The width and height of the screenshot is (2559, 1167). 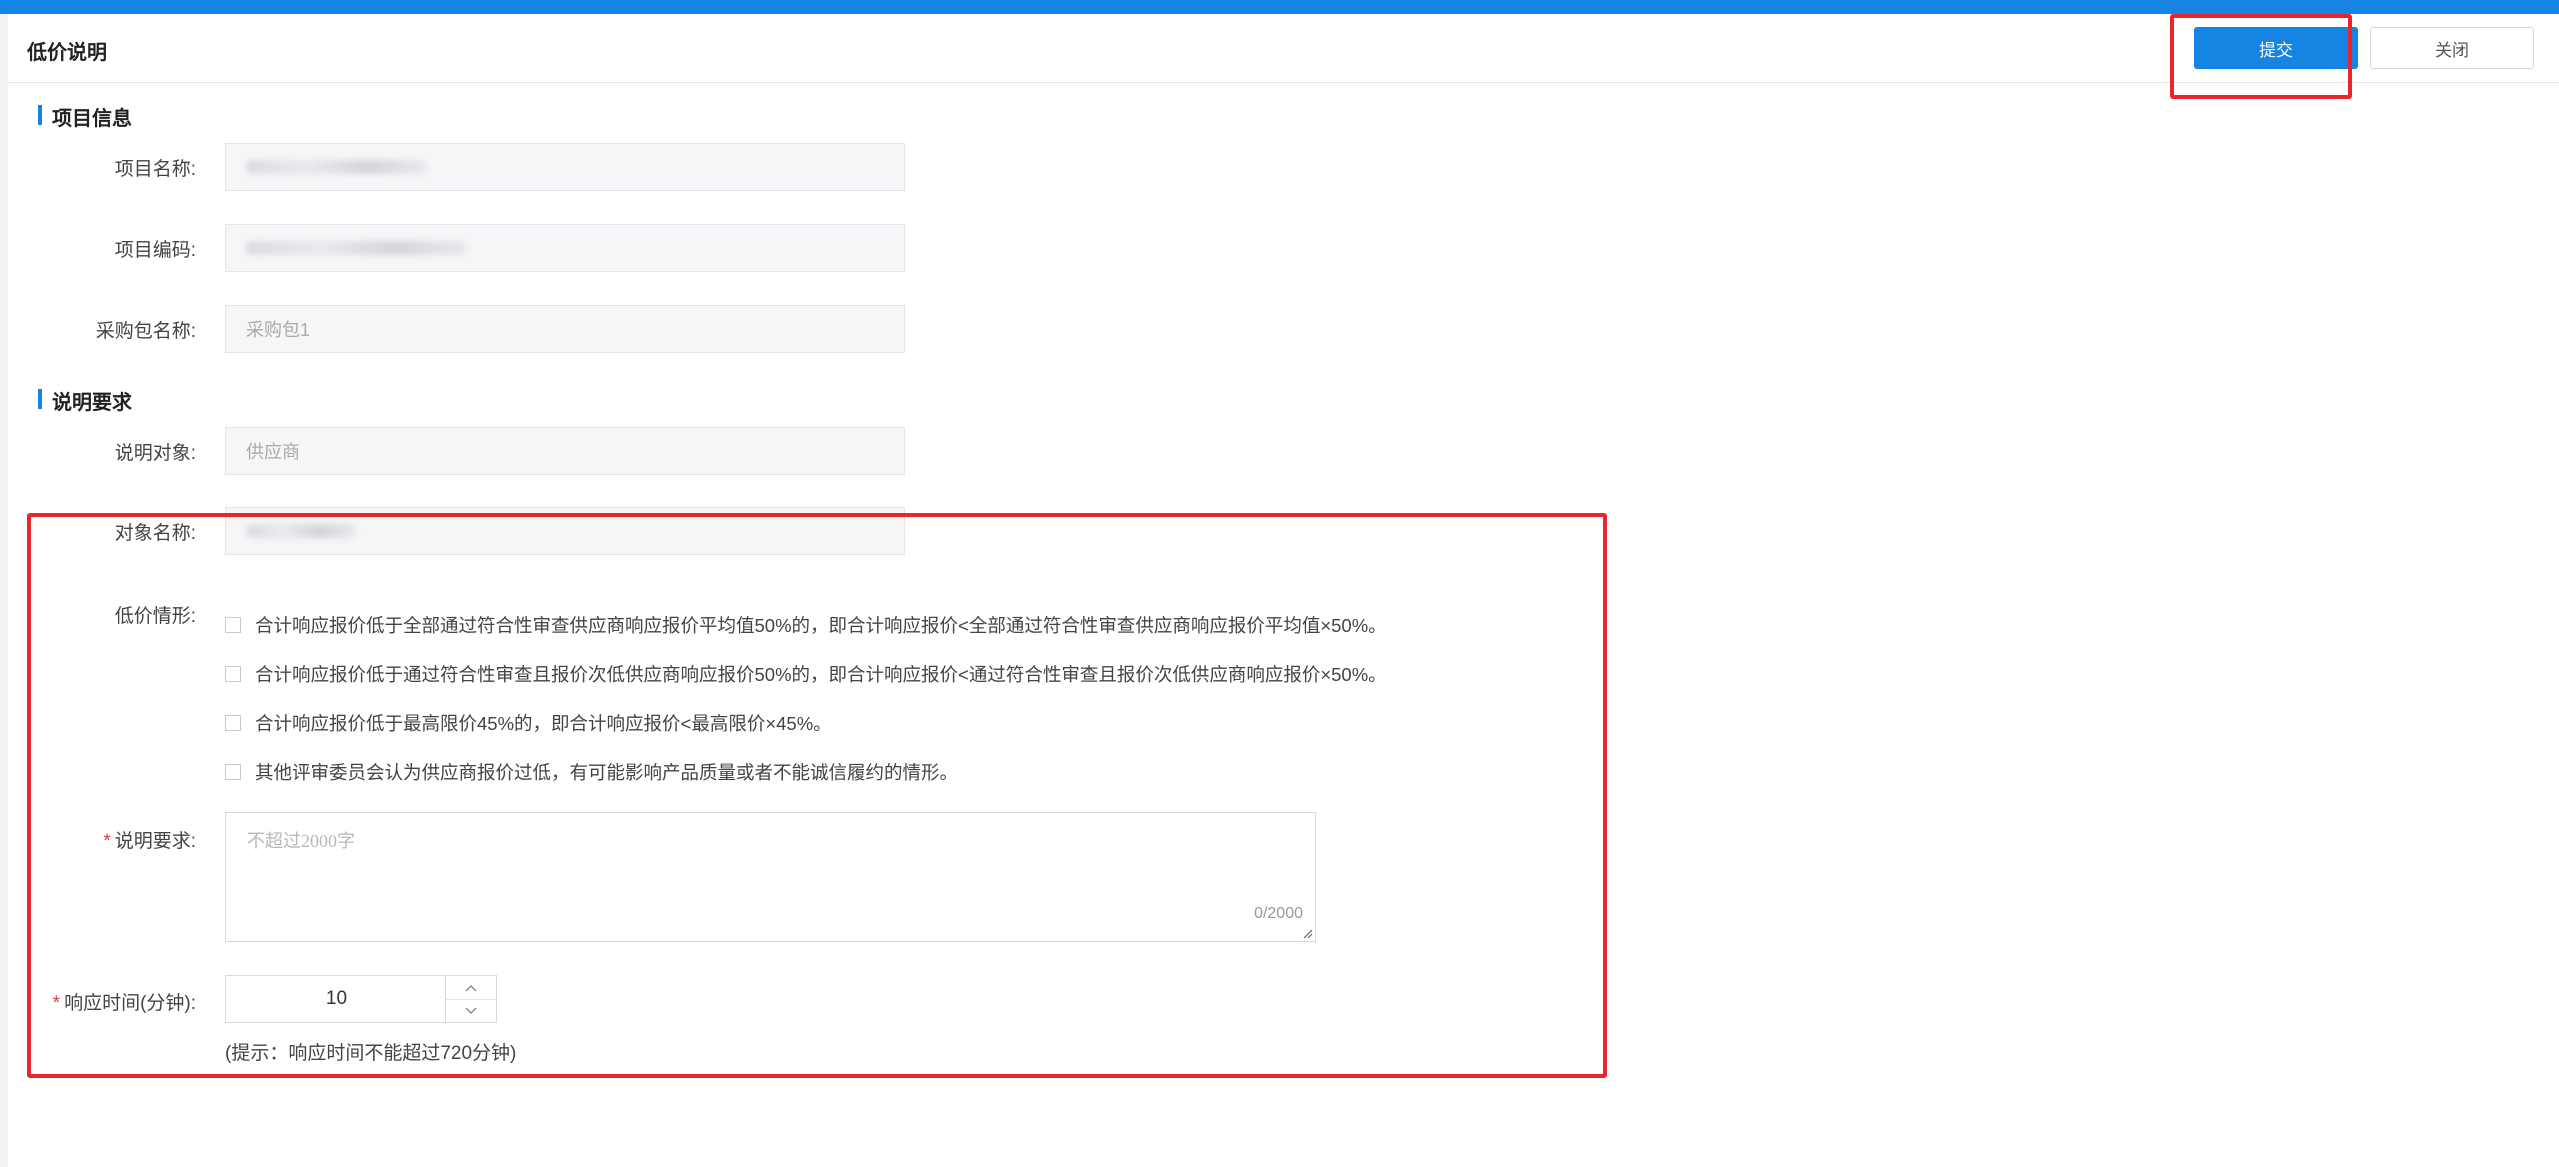 I want to click on stepper-controls, so click(x=470, y=999).